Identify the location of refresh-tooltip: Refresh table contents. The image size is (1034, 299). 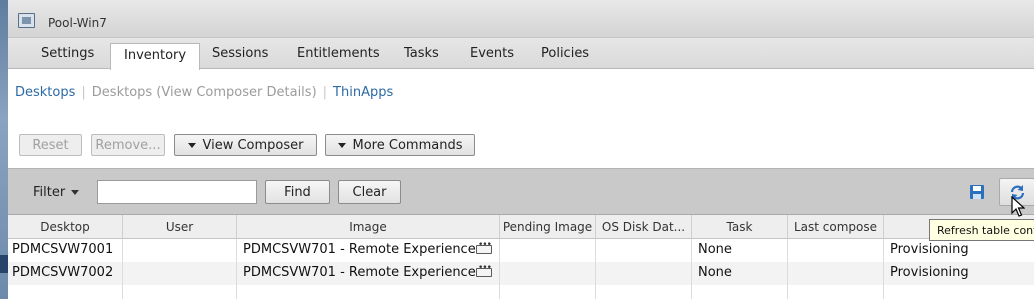
(981, 230).